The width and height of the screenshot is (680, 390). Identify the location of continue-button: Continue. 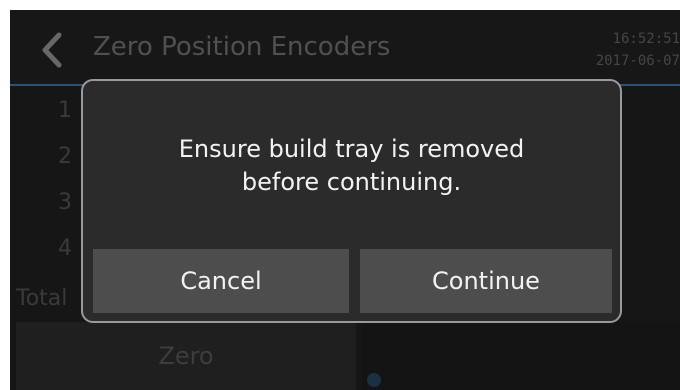
(486, 281).